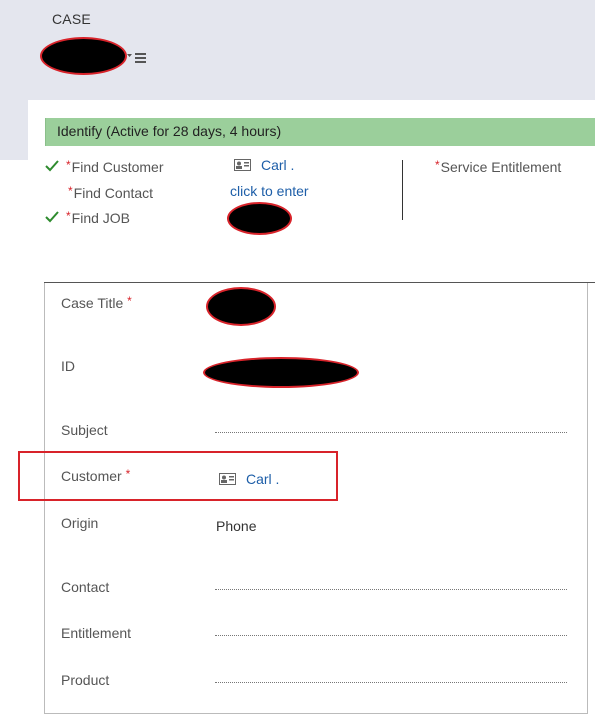  I want to click on id-label: ID, so click(68, 366).